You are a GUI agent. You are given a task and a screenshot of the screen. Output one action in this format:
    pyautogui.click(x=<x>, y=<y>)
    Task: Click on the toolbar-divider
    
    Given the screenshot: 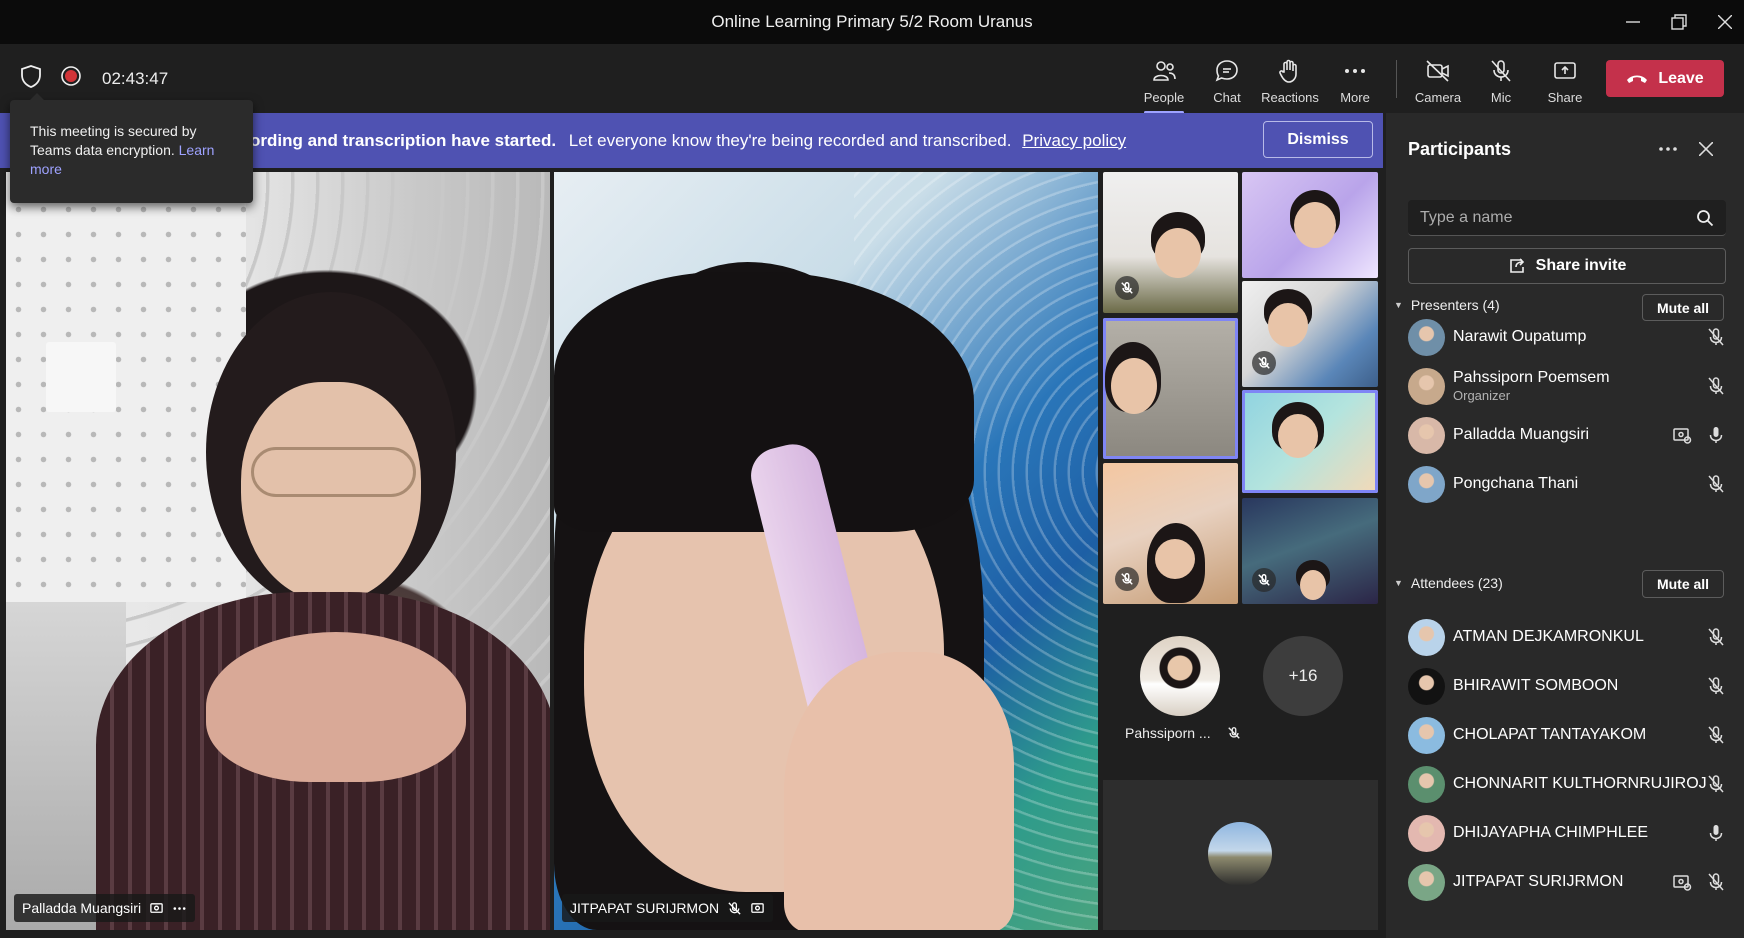 What is the action you would take?
    pyautogui.click(x=1396, y=79)
    